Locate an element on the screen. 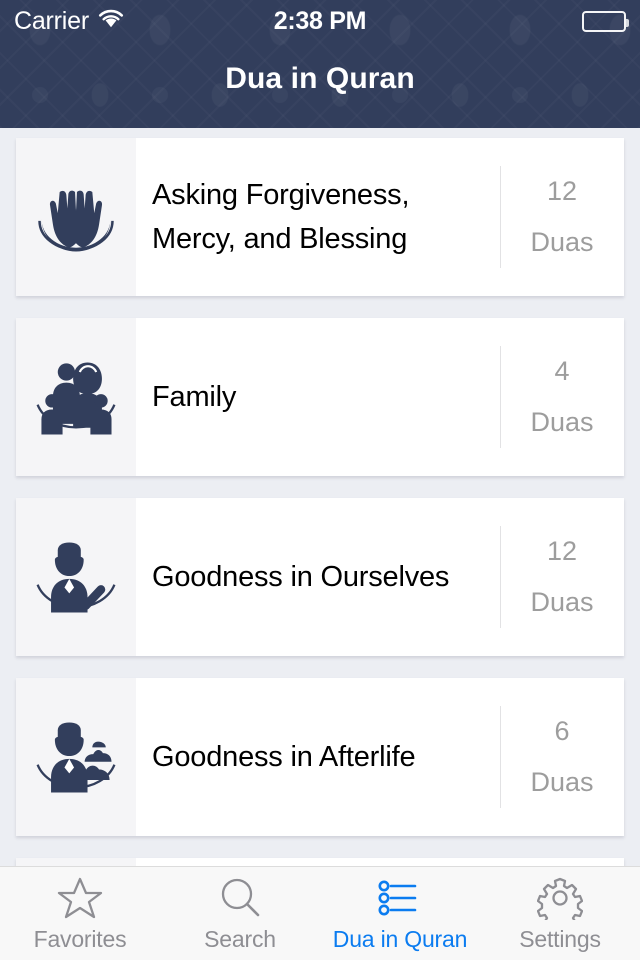 Image resolution: width=640 pixels, height=960 pixels. tab-search: Search is located at coordinates (240, 913).